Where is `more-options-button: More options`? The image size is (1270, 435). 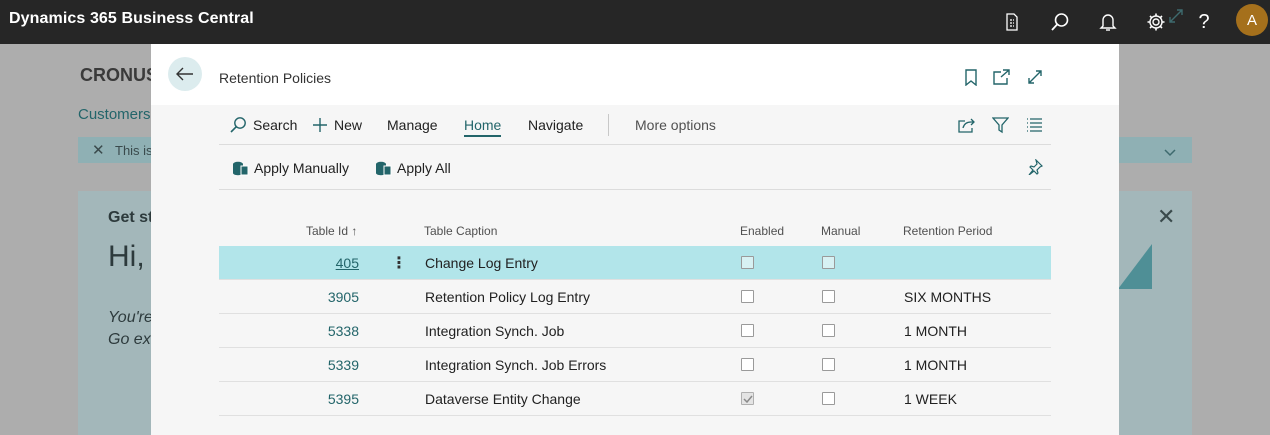
more-options-button: More options is located at coordinates (675, 125).